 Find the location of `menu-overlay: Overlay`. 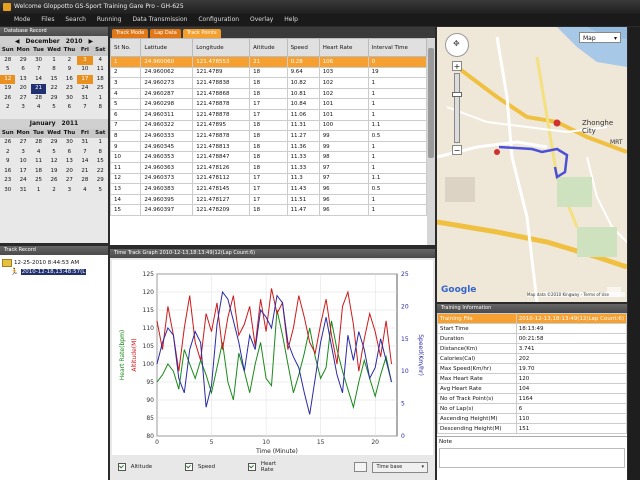

menu-overlay: Overlay is located at coordinates (261, 19).